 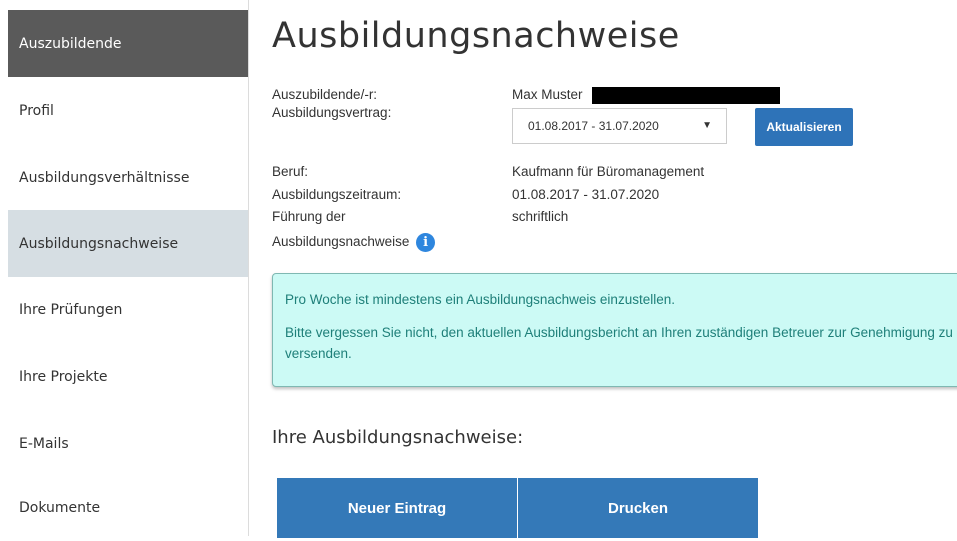 I want to click on sidebar-item-ausbildungsverhaeltnisse: Ausbildungsverhältnisse, so click(x=128, y=177).